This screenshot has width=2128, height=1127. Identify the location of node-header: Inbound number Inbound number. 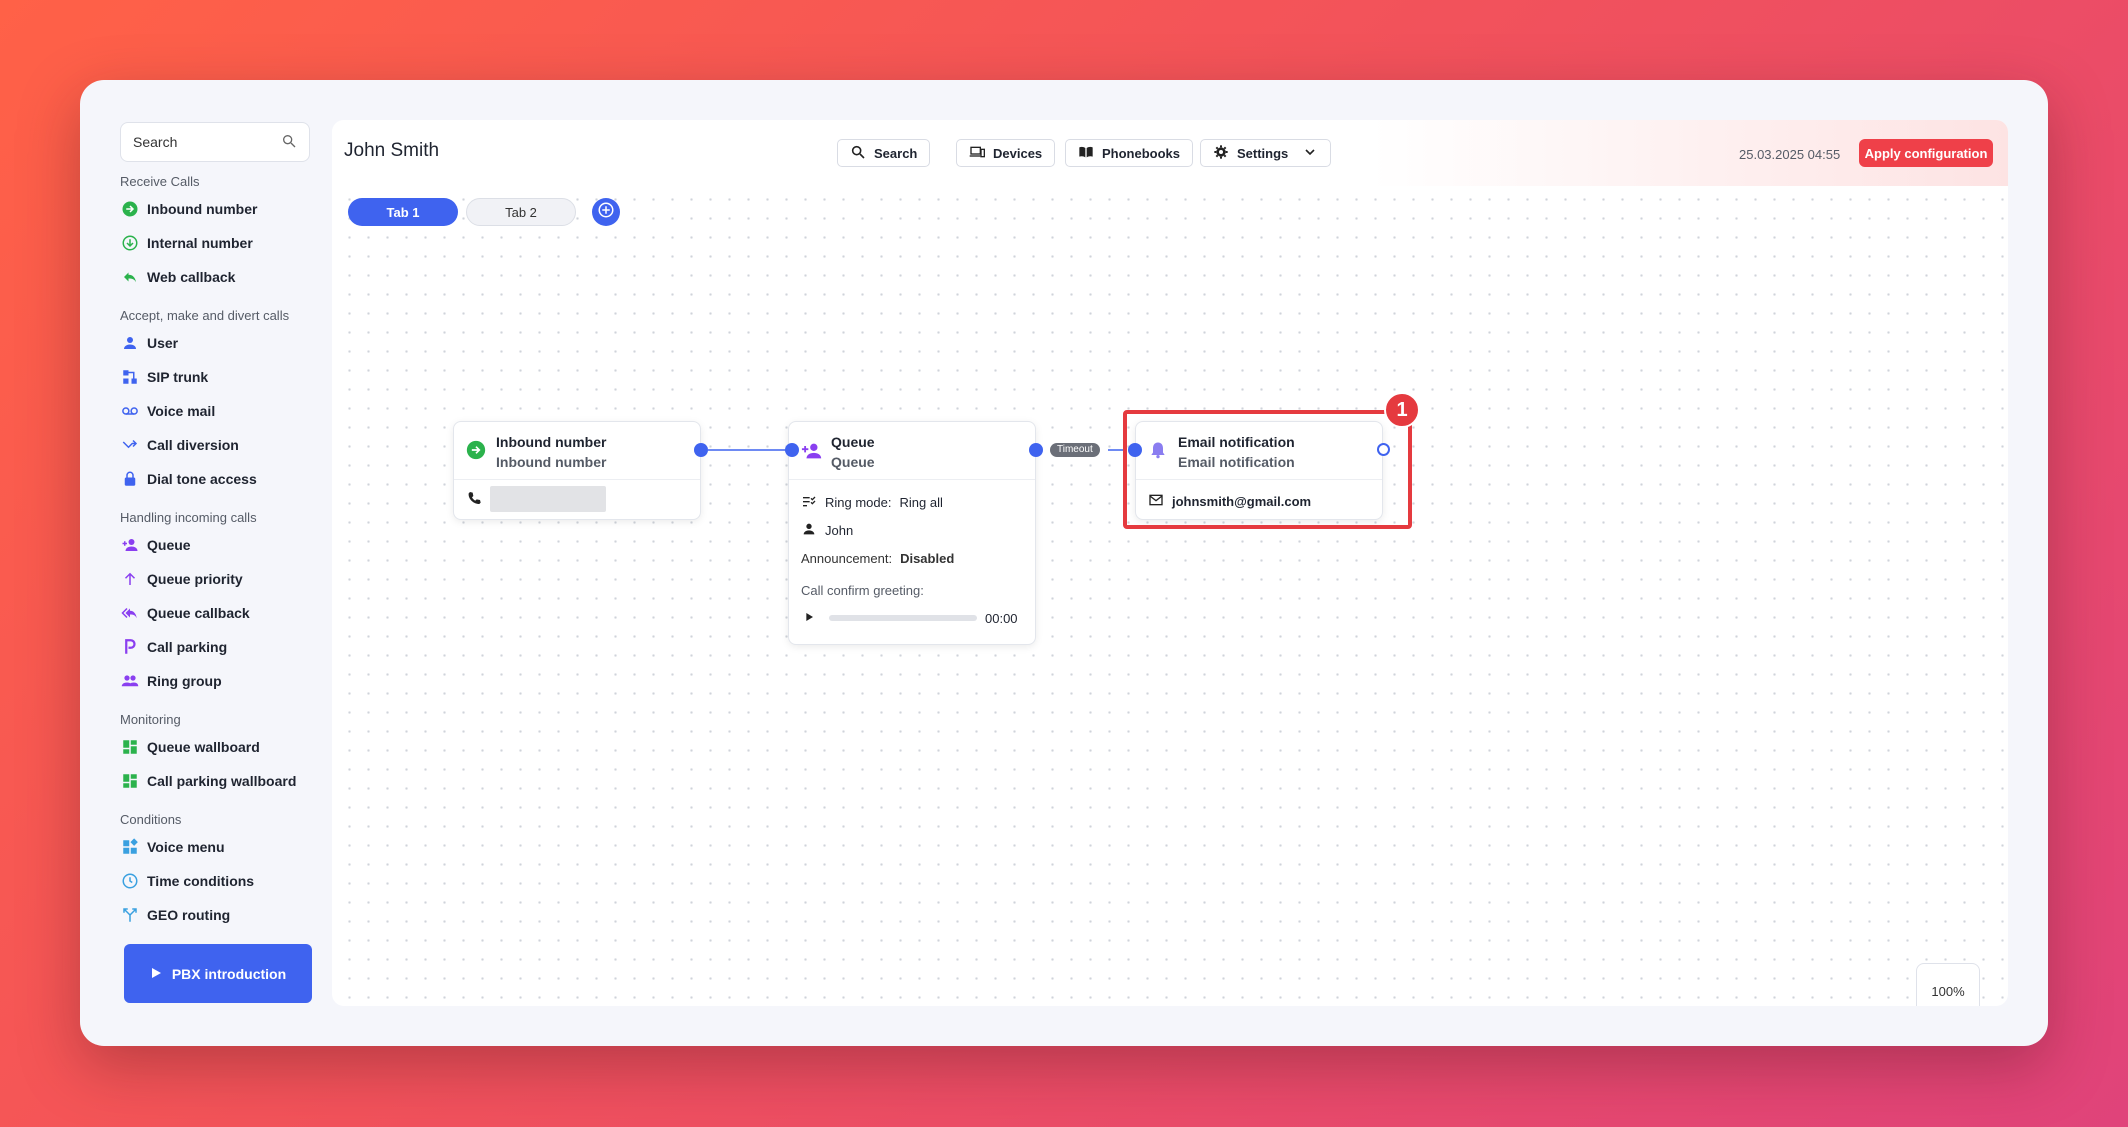
(577, 451).